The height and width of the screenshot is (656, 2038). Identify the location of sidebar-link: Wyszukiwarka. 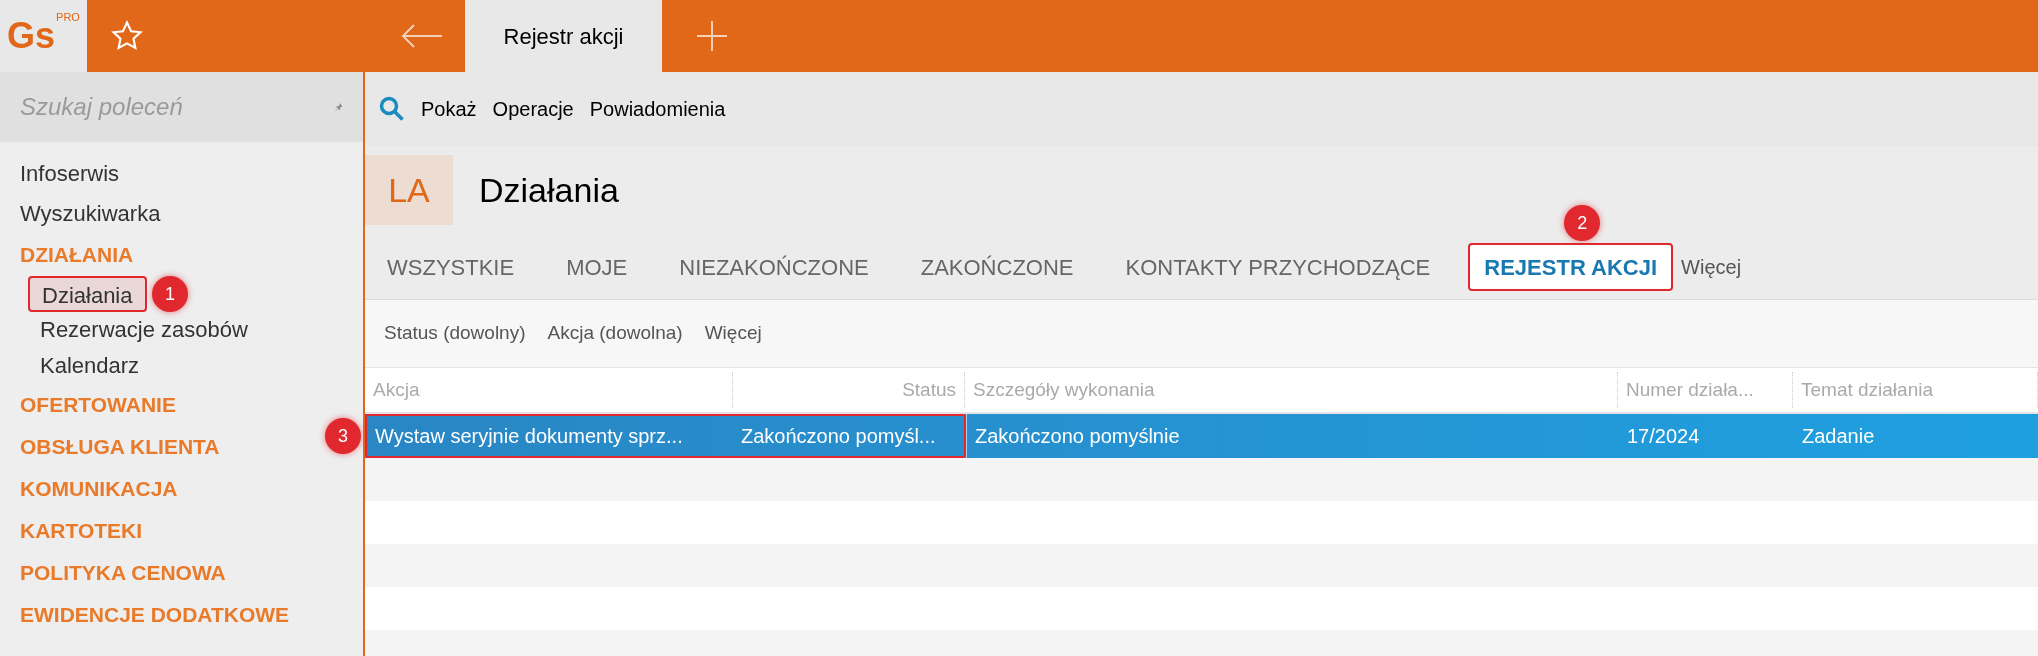
(191, 214).